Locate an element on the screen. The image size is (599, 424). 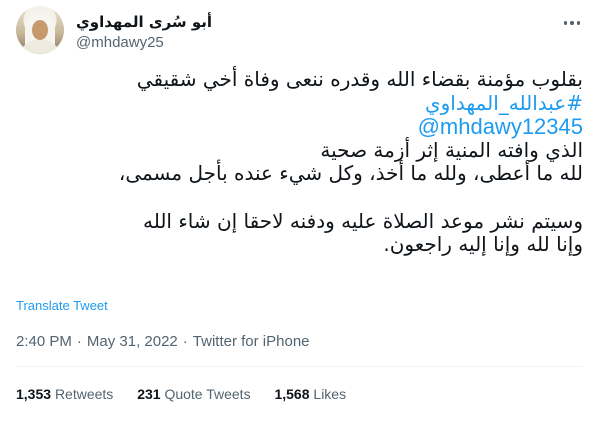
tweet-line: الذي وافته المنية إثر أزمة صحية is located at coordinates (451, 149).